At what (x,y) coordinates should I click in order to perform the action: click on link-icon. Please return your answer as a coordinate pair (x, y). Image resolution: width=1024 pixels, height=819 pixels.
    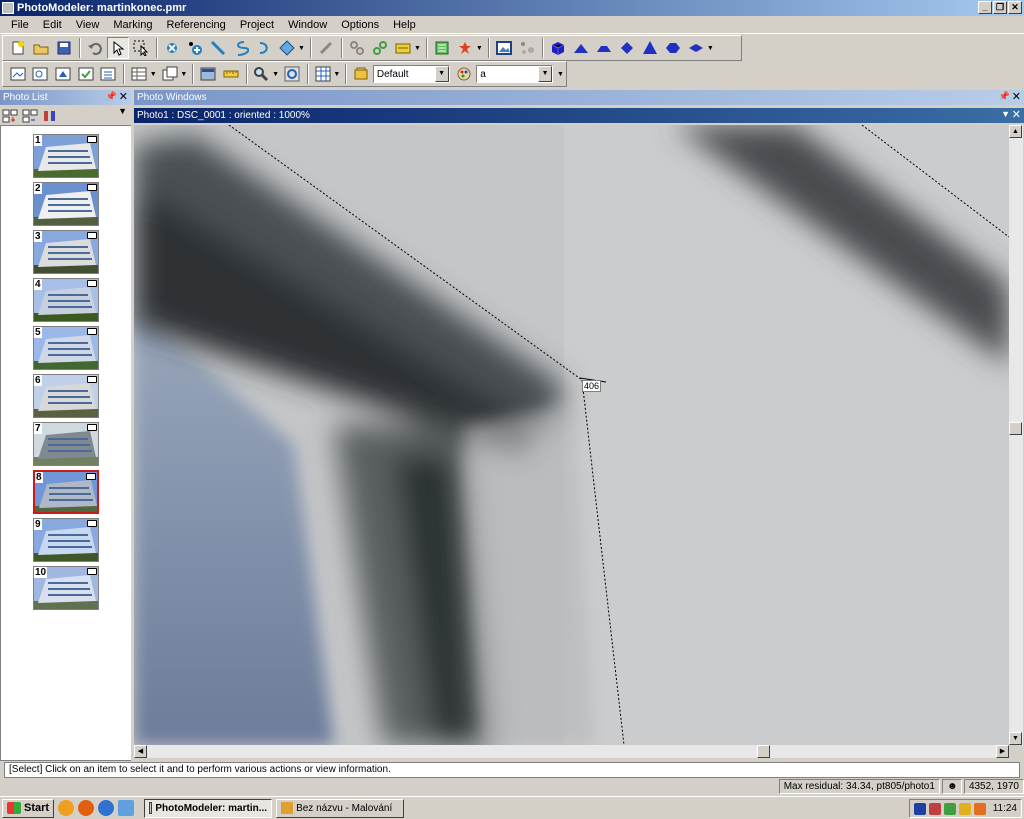
    Looking at the image, I should click on (380, 48).